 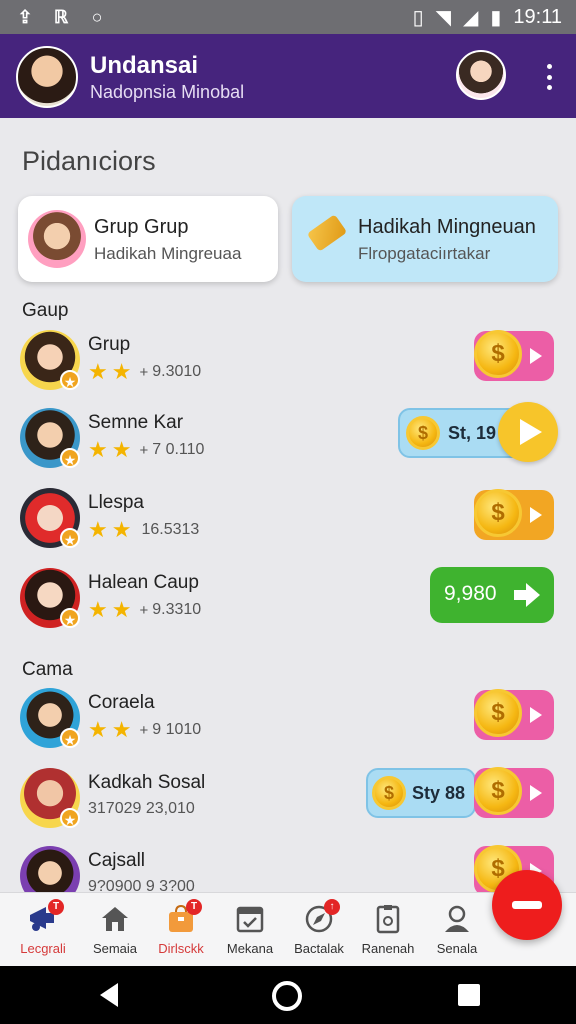 I want to click on item-name: Kadkah Sosal, so click(x=147, y=782).